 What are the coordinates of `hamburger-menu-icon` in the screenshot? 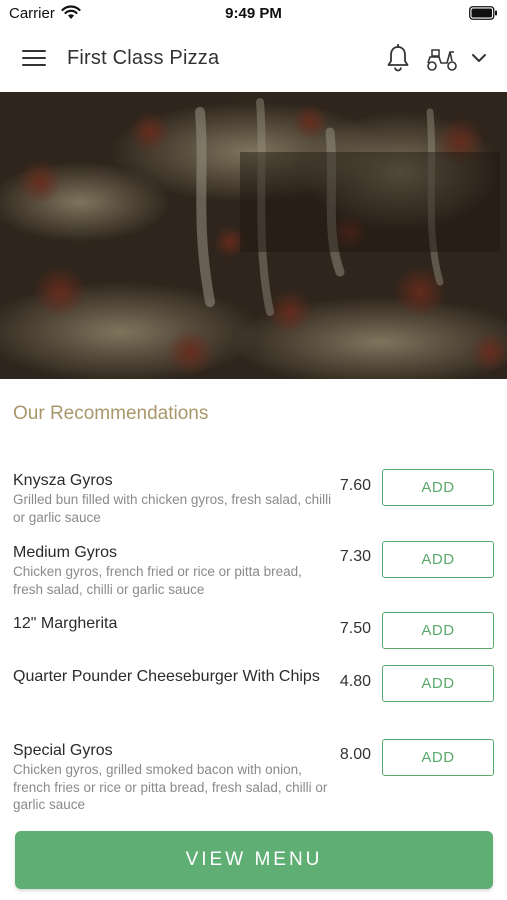 It's located at (34, 59).